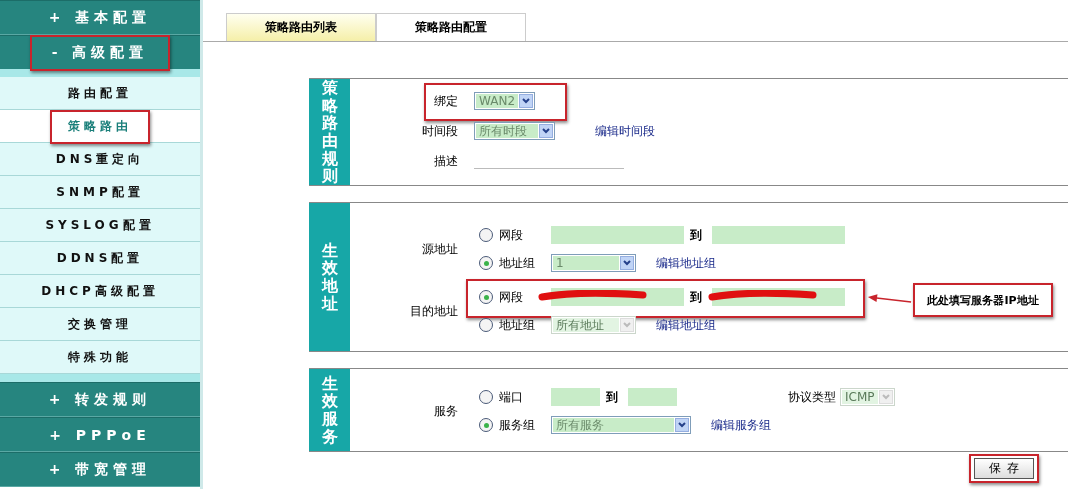  I want to click on section-header: 策略路由规则, so click(329, 132).